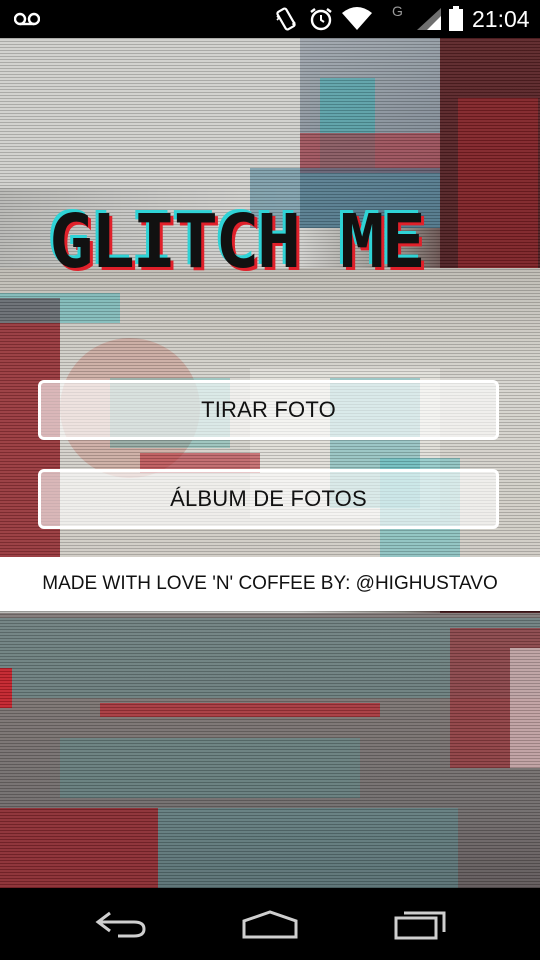 This screenshot has height=960, width=540. I want to click on back-icon, so click(120, 924).